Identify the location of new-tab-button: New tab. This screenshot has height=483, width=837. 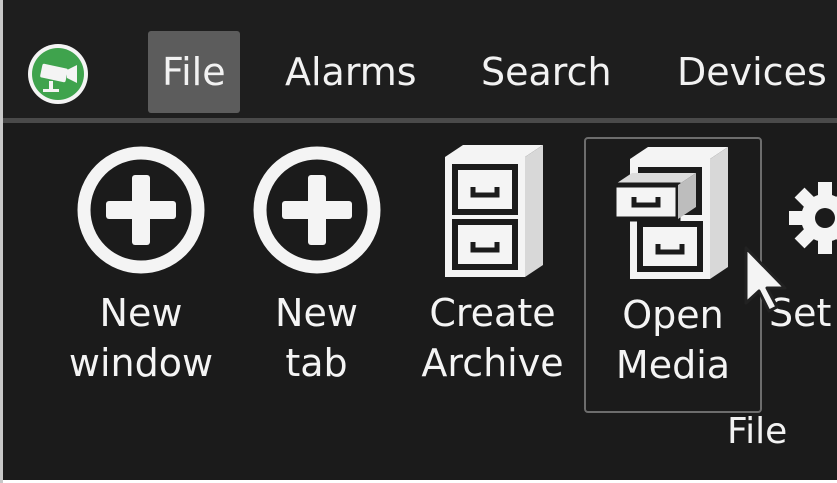
(316, 258).